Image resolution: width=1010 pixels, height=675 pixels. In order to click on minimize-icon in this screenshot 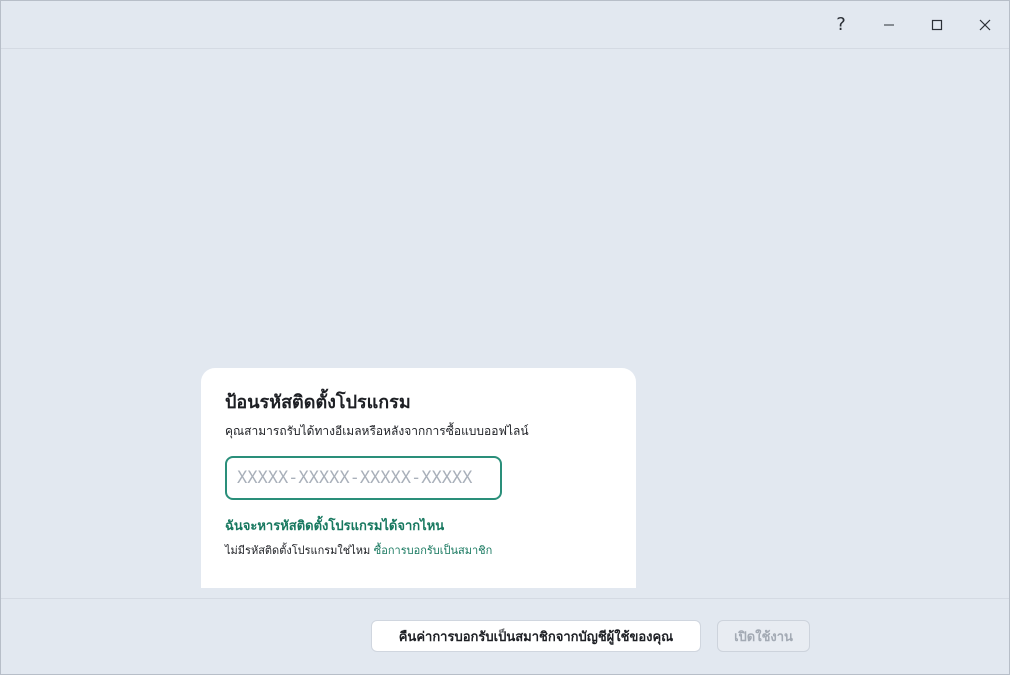, I will do `click(889, 24)`.